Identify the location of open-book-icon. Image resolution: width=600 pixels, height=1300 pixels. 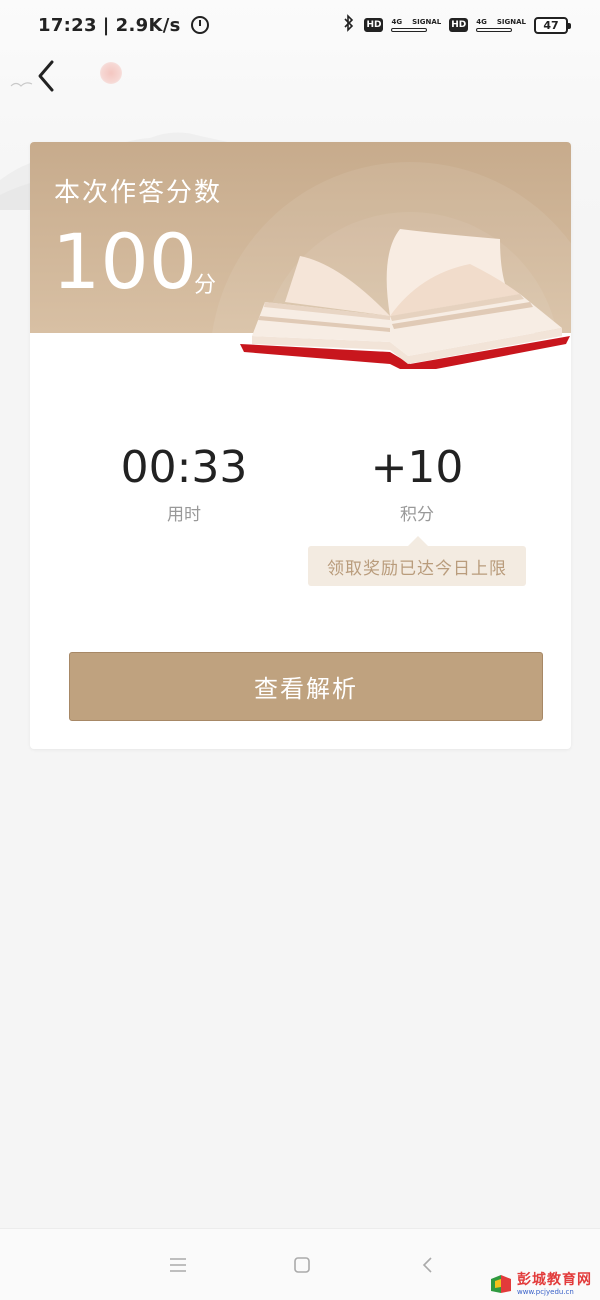
(405, 299).